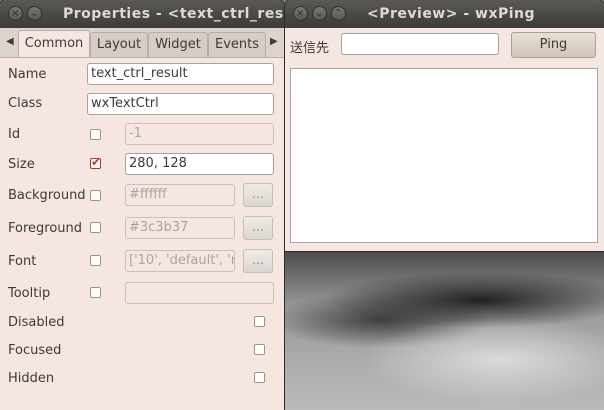 The height and width of the screenshot is (410, 604). What do you see at coordinates (199, 134) in the screenshot?
I see `id-input: -1` at bounding box center [199, 134].